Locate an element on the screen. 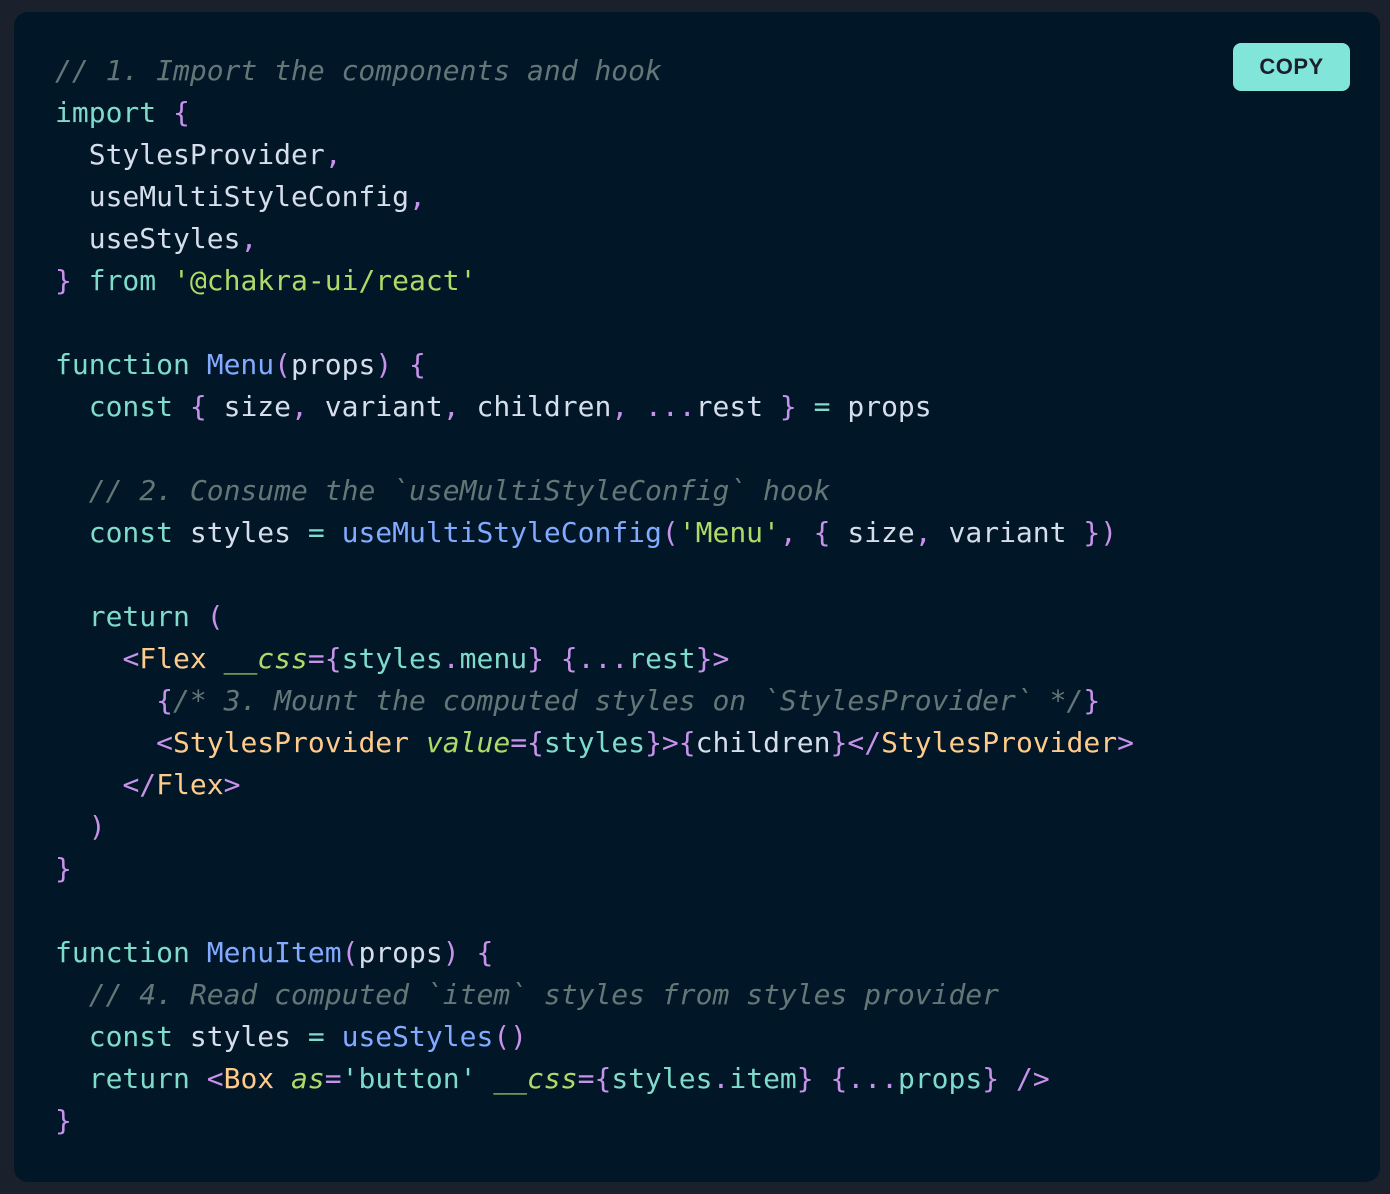  code-token-attr: __css is located at coordinates (535, 1078).